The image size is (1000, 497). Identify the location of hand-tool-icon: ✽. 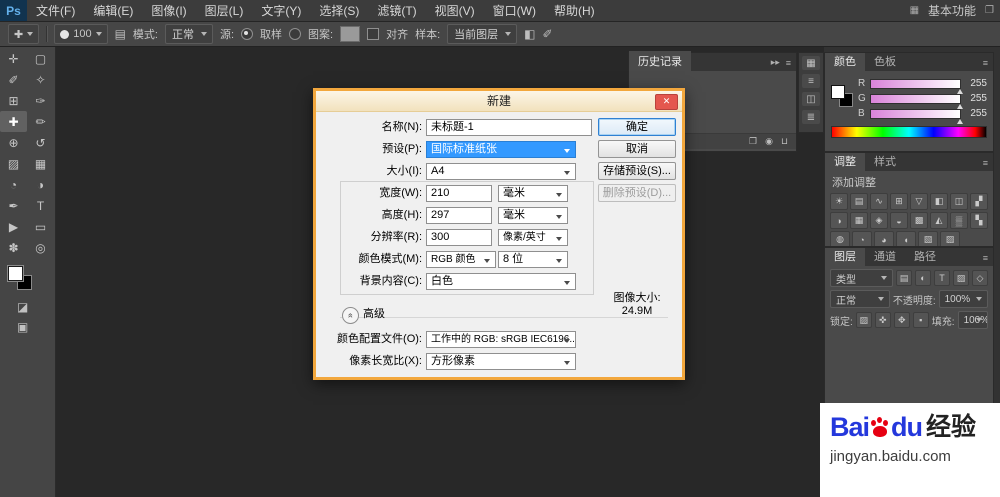
(13, 247).